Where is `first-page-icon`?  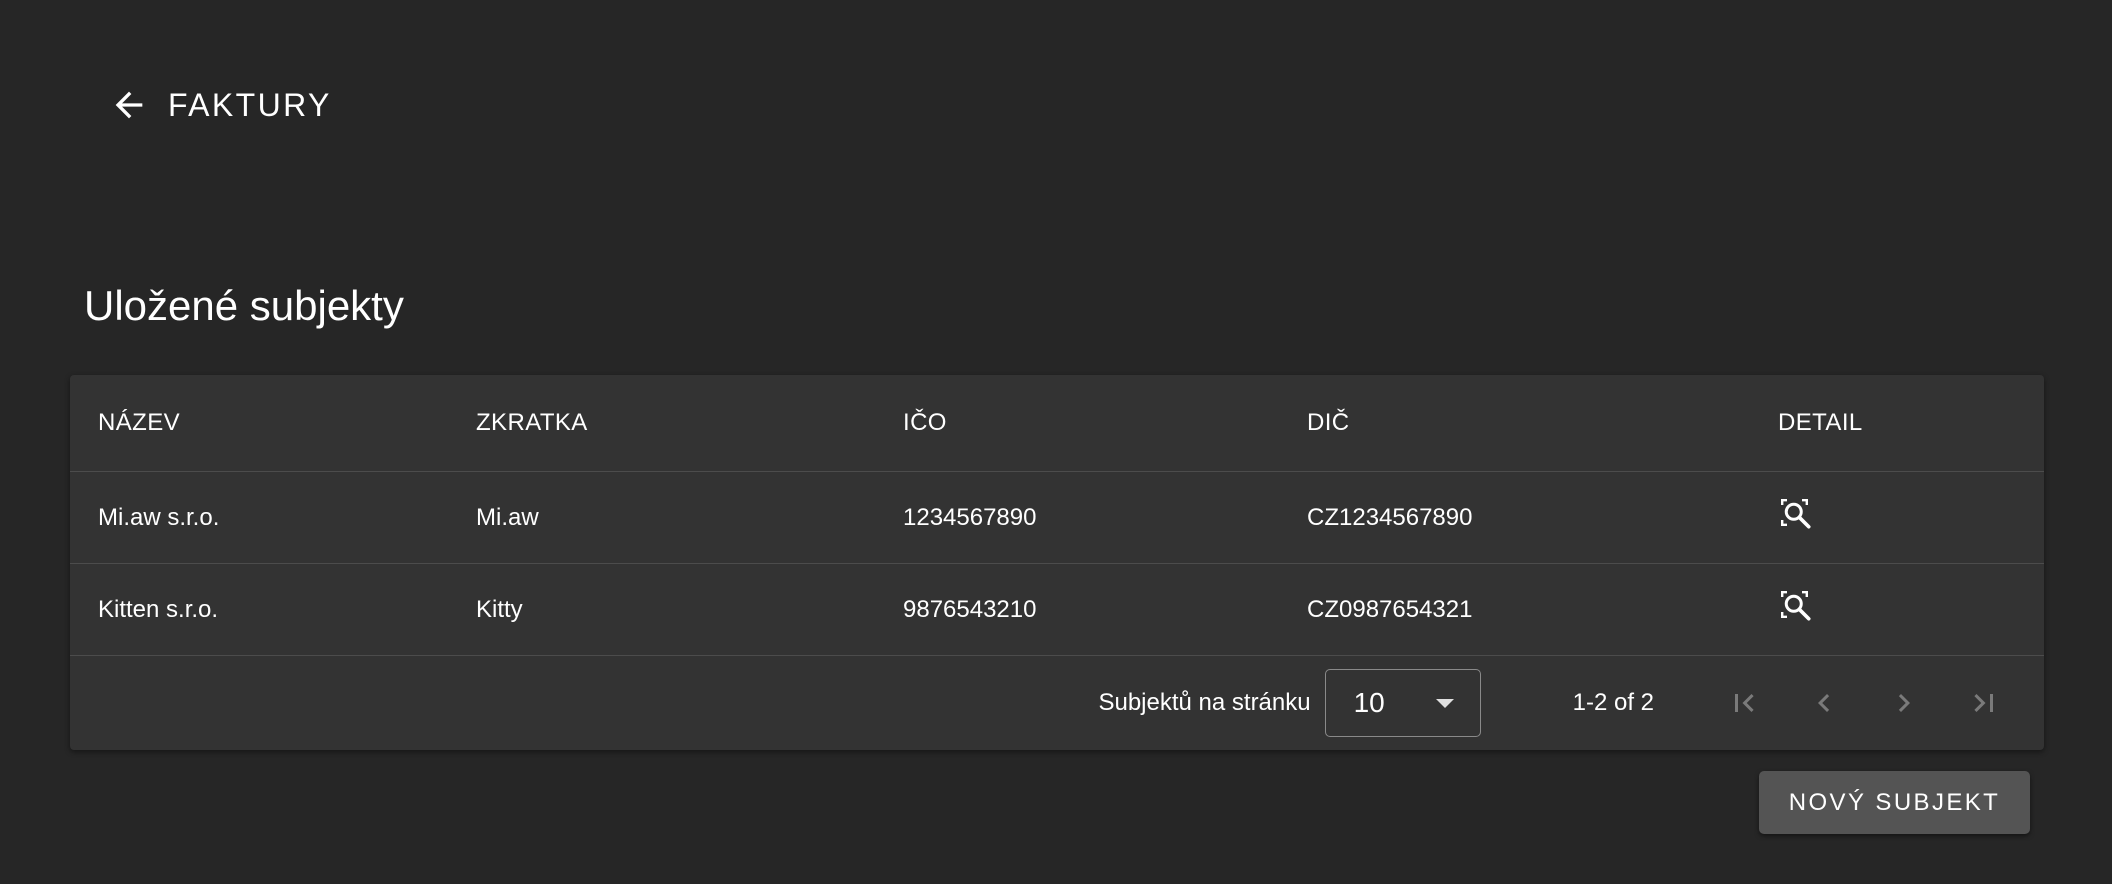 first-page-icon is located at coordinates (1744, 703).